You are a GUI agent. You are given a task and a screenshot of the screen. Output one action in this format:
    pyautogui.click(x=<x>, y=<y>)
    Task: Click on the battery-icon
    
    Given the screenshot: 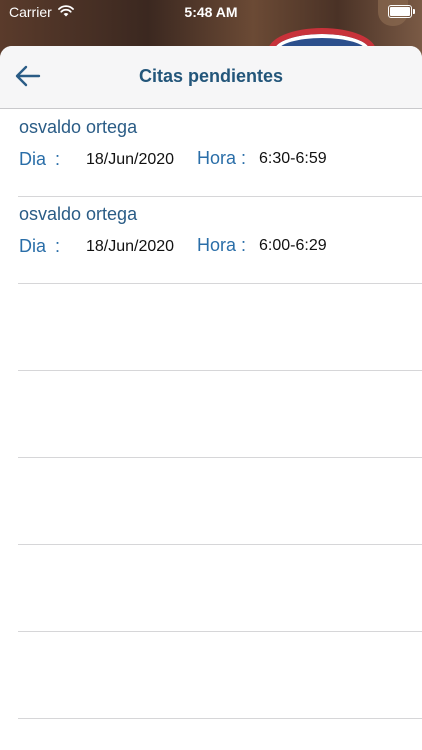 What is the action you would take?
    pyautogui.click(x=401, y=11)
    